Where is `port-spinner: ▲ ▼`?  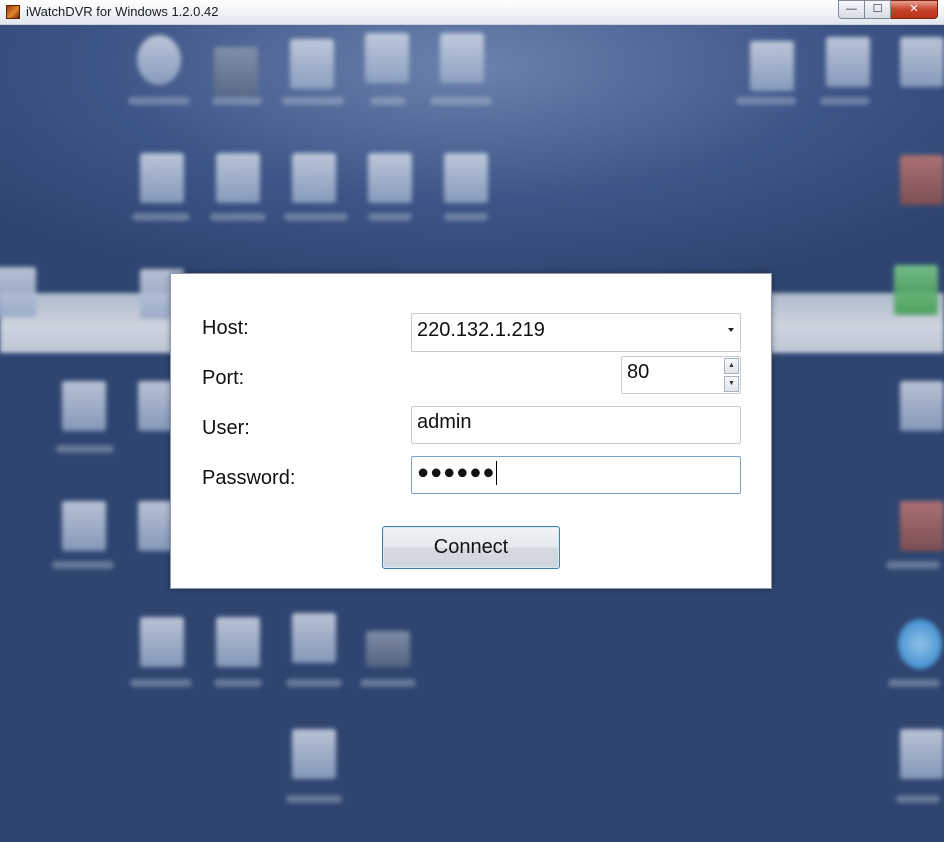 port-spinner: ▲ ▼ is located at coordinates (731, 375).